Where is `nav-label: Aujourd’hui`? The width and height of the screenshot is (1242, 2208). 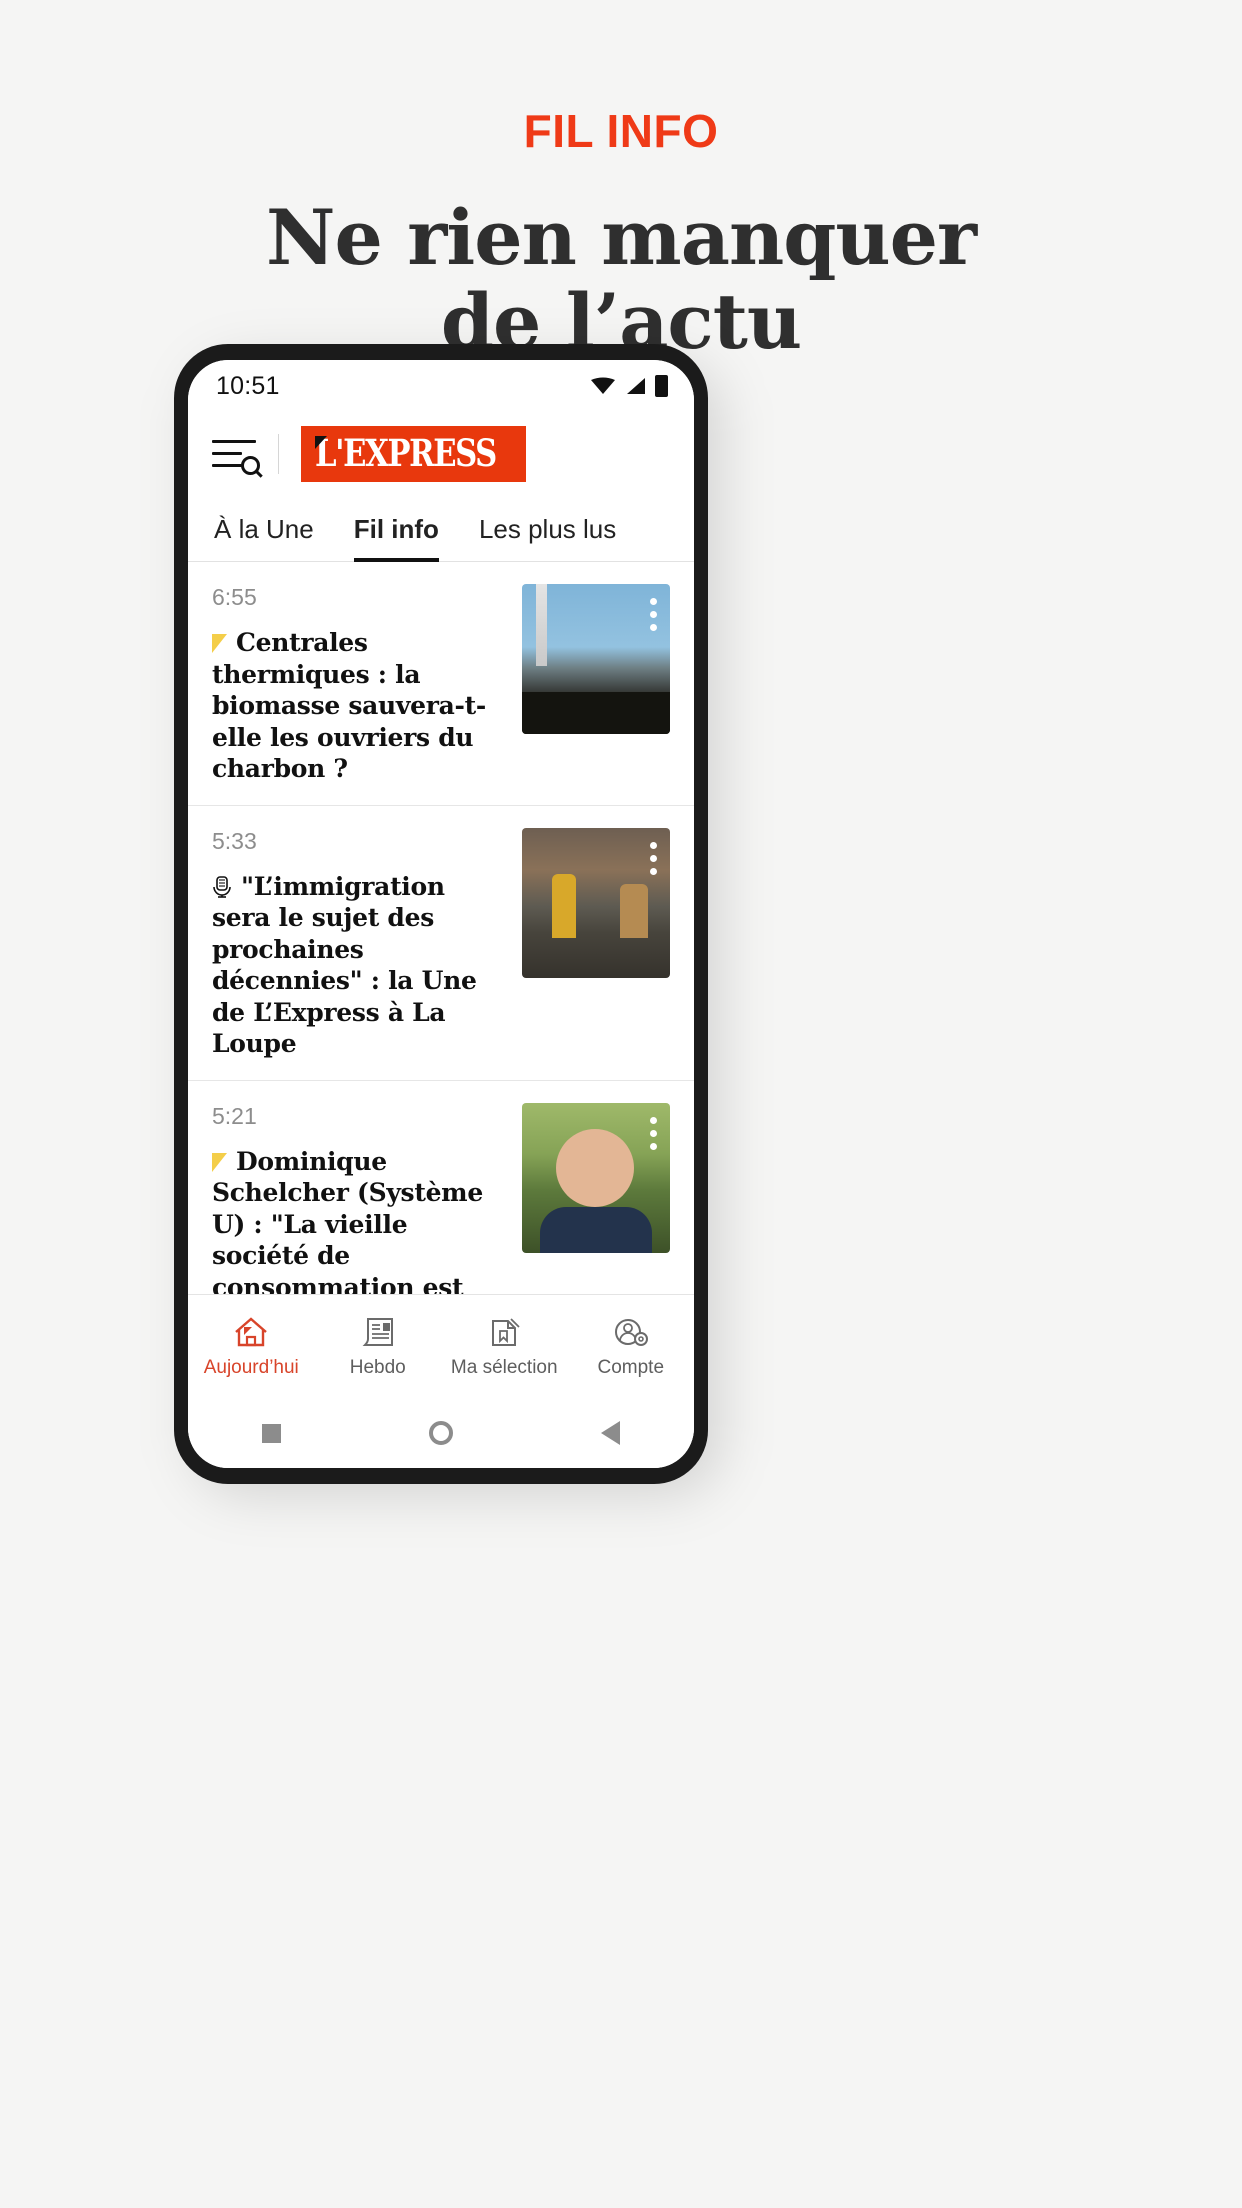
nav-label: Aujourd’hui is located at coordinates (251, 1367).